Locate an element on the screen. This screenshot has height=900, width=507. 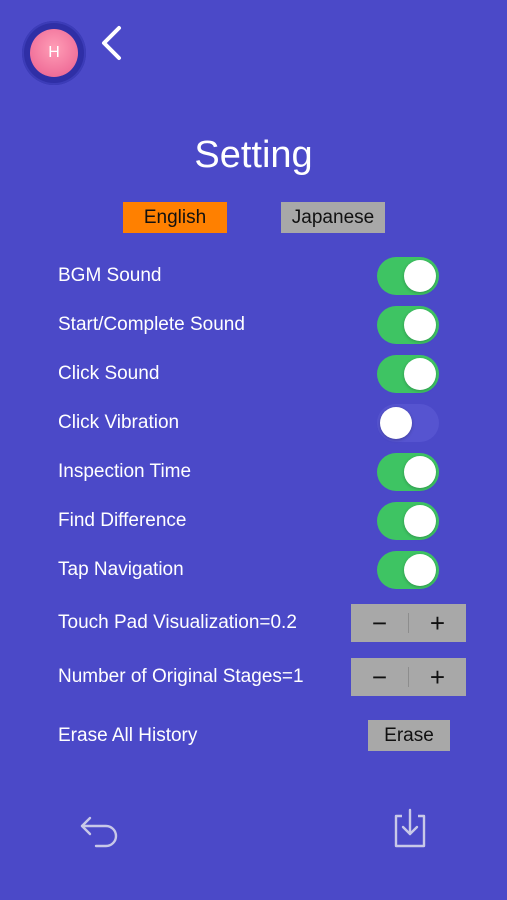
original-stages-stepper: − + is located at coordinates (408, 677).